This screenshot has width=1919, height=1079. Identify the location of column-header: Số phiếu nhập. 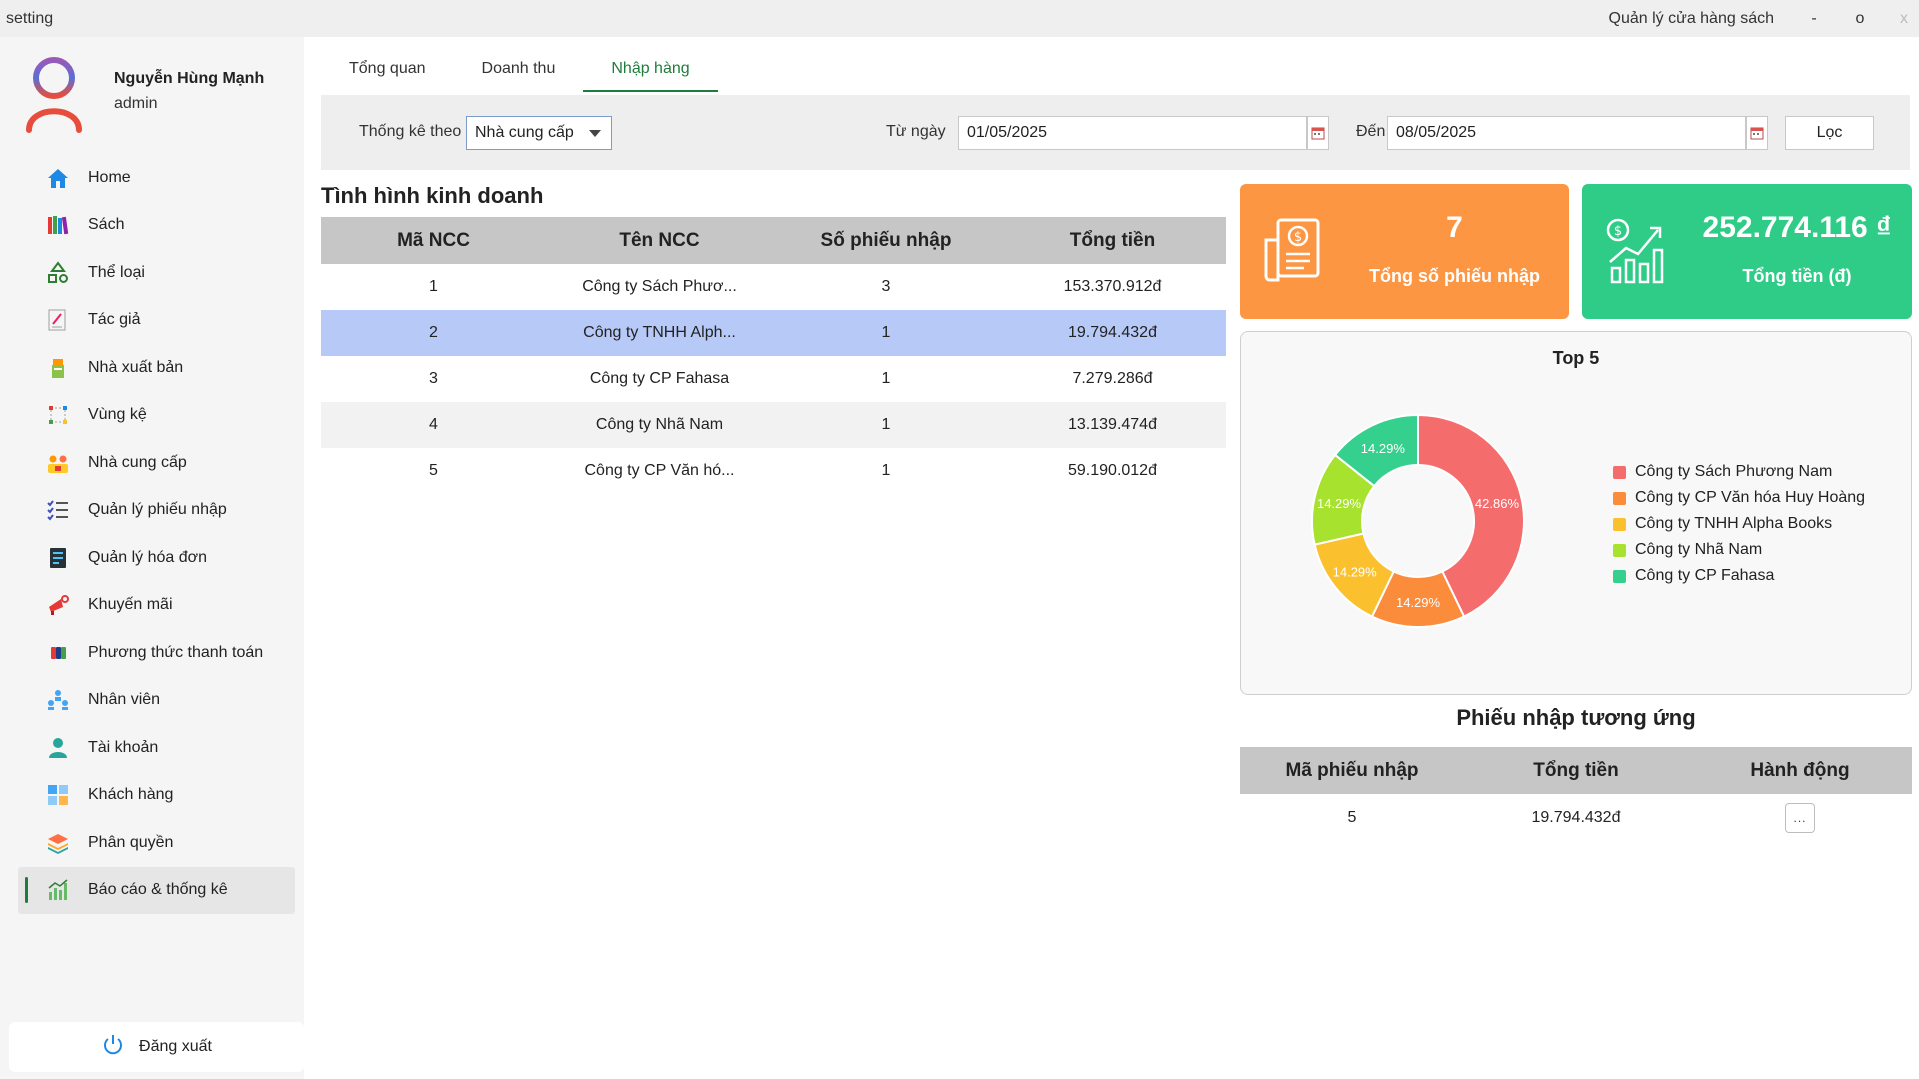
(886, 240).